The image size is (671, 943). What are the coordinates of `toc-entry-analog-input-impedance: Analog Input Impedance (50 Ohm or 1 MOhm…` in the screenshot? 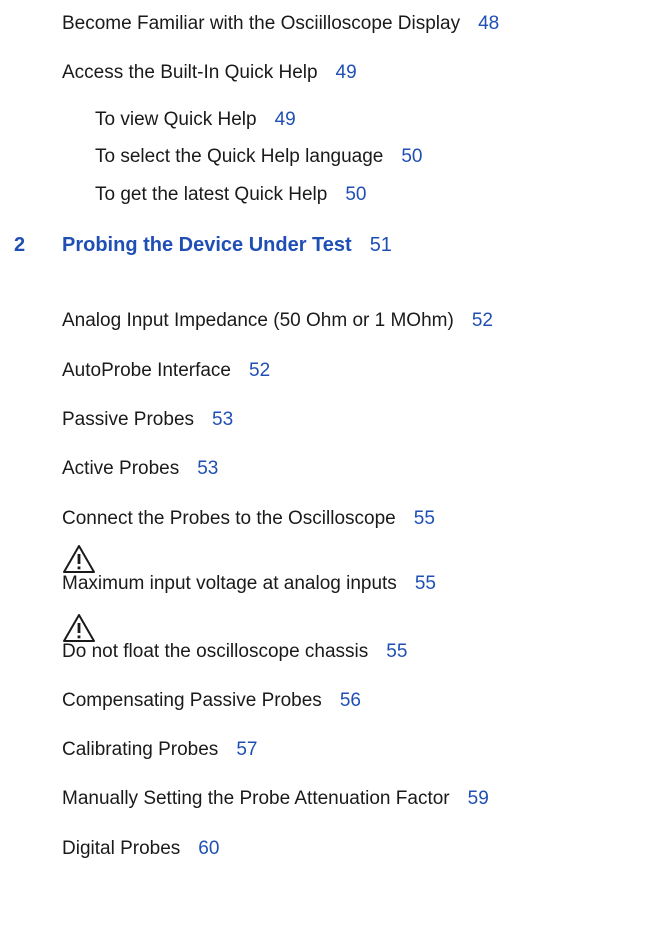 It's located at (277, 321).